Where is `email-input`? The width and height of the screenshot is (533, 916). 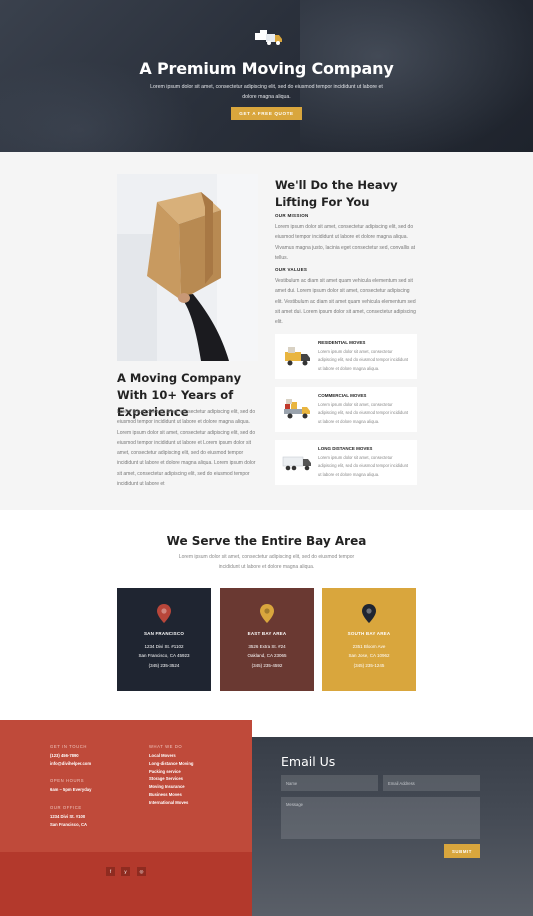
email-input is located at coordinates (431, 783).